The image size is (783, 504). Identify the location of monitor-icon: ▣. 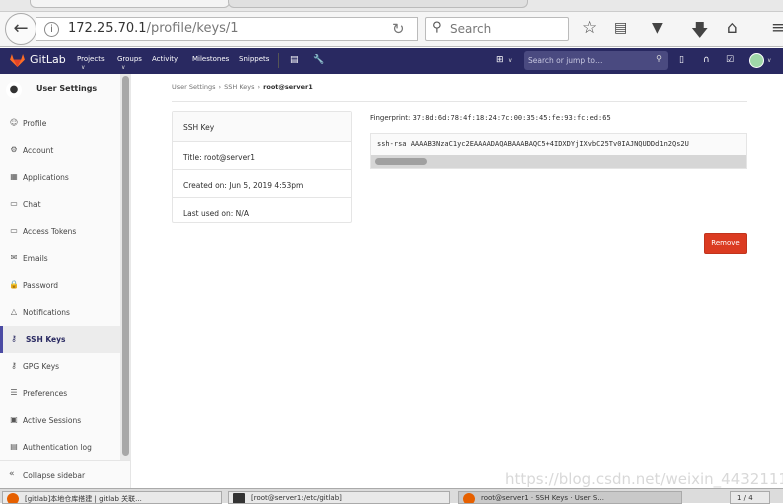
(14, 419).